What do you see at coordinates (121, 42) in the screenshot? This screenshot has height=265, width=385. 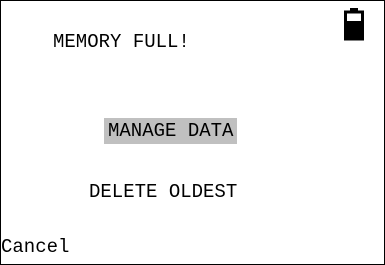 I see `memory-full-title: MEMORY FULL!` at bounding box center [121, 42].